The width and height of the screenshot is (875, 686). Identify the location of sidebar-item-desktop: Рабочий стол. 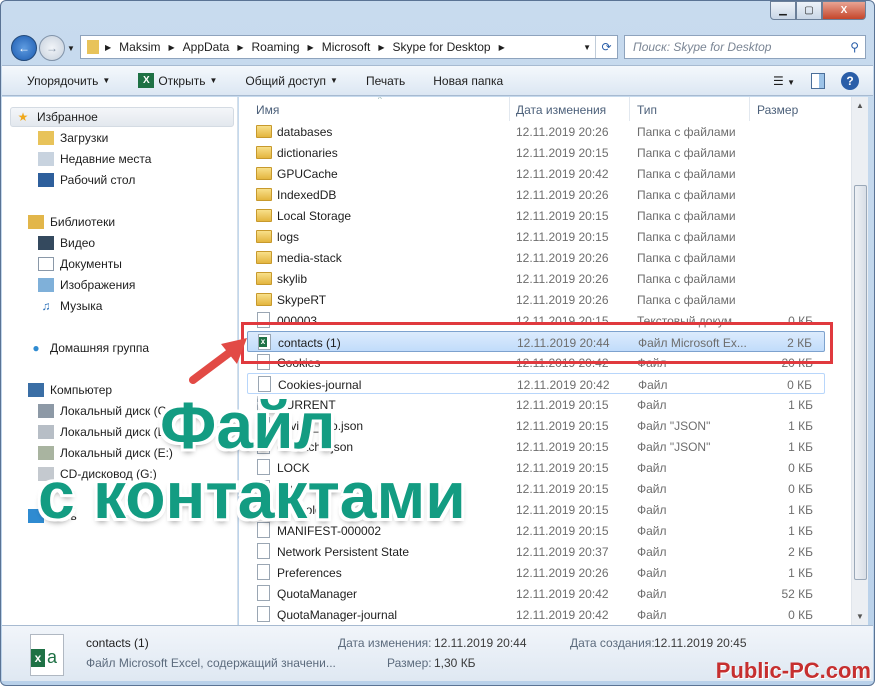
(86, 180).